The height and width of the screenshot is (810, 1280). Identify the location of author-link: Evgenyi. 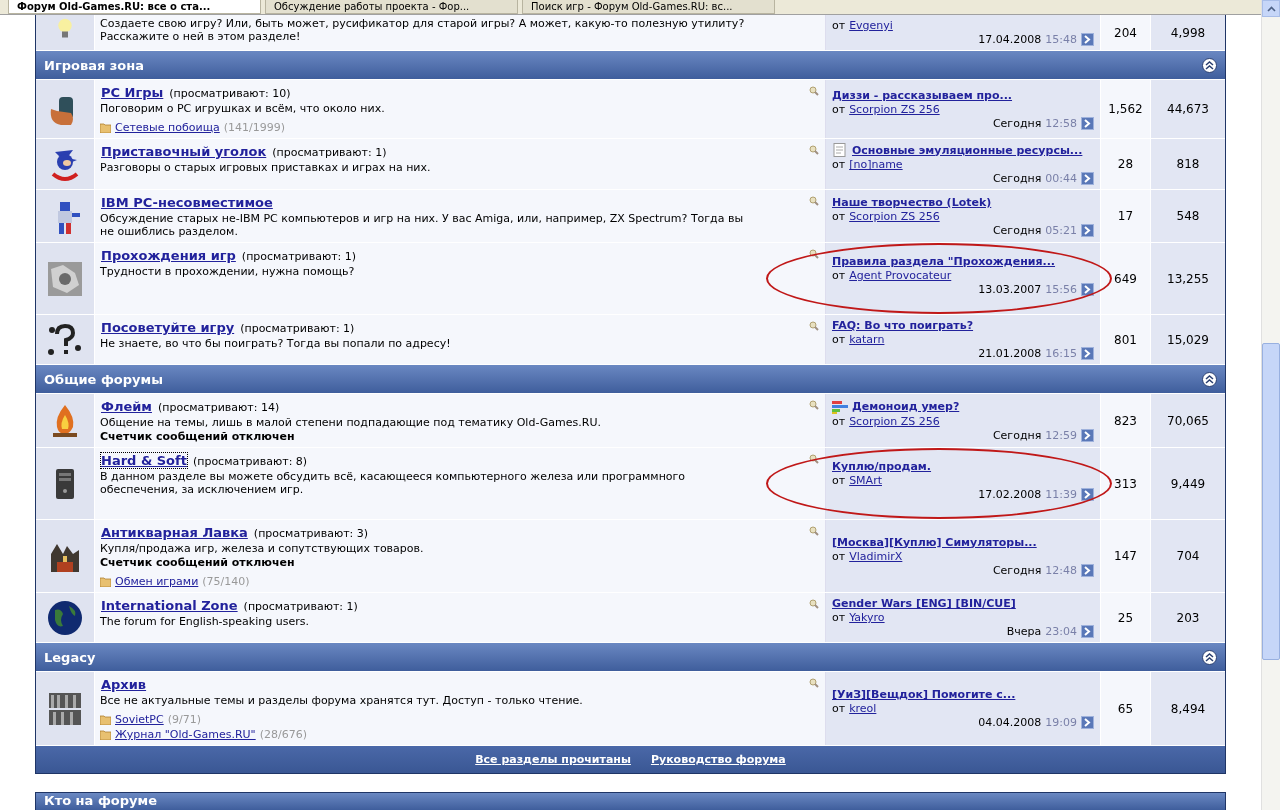
(871, 25).